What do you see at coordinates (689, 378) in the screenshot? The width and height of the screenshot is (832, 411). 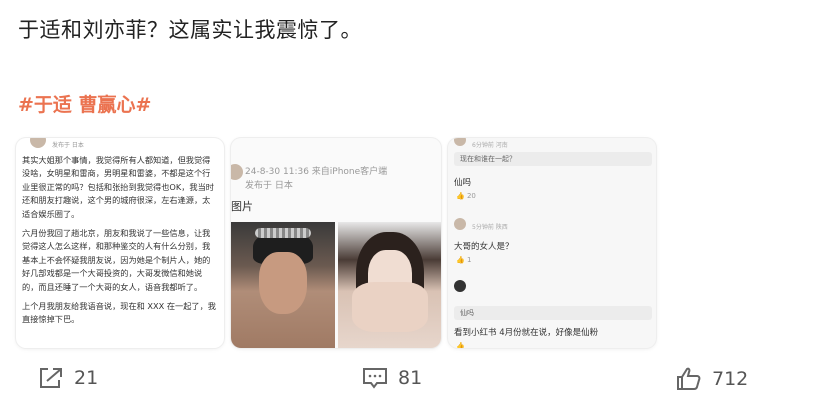 I see `like-icon` at bounding box center [689, 378].